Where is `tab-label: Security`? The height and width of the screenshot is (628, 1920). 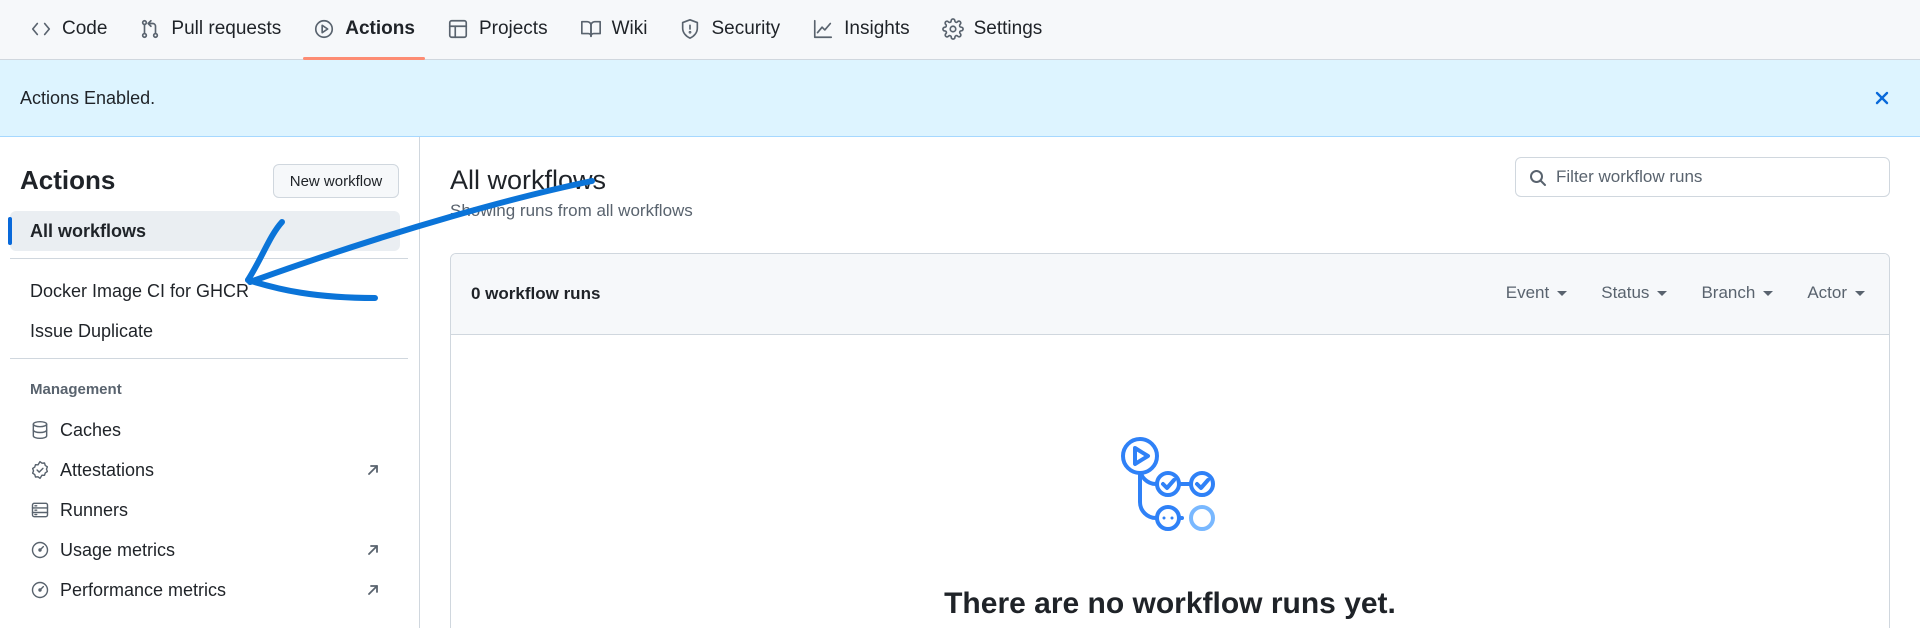
tab-label: Security is located at coordinates (746, 28).